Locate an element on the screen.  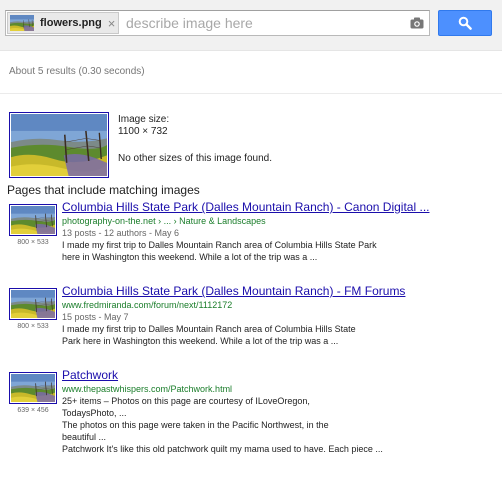
result-url: www.thepastwhispers.com/Patchwork.html is located at coordinates (147, 389).